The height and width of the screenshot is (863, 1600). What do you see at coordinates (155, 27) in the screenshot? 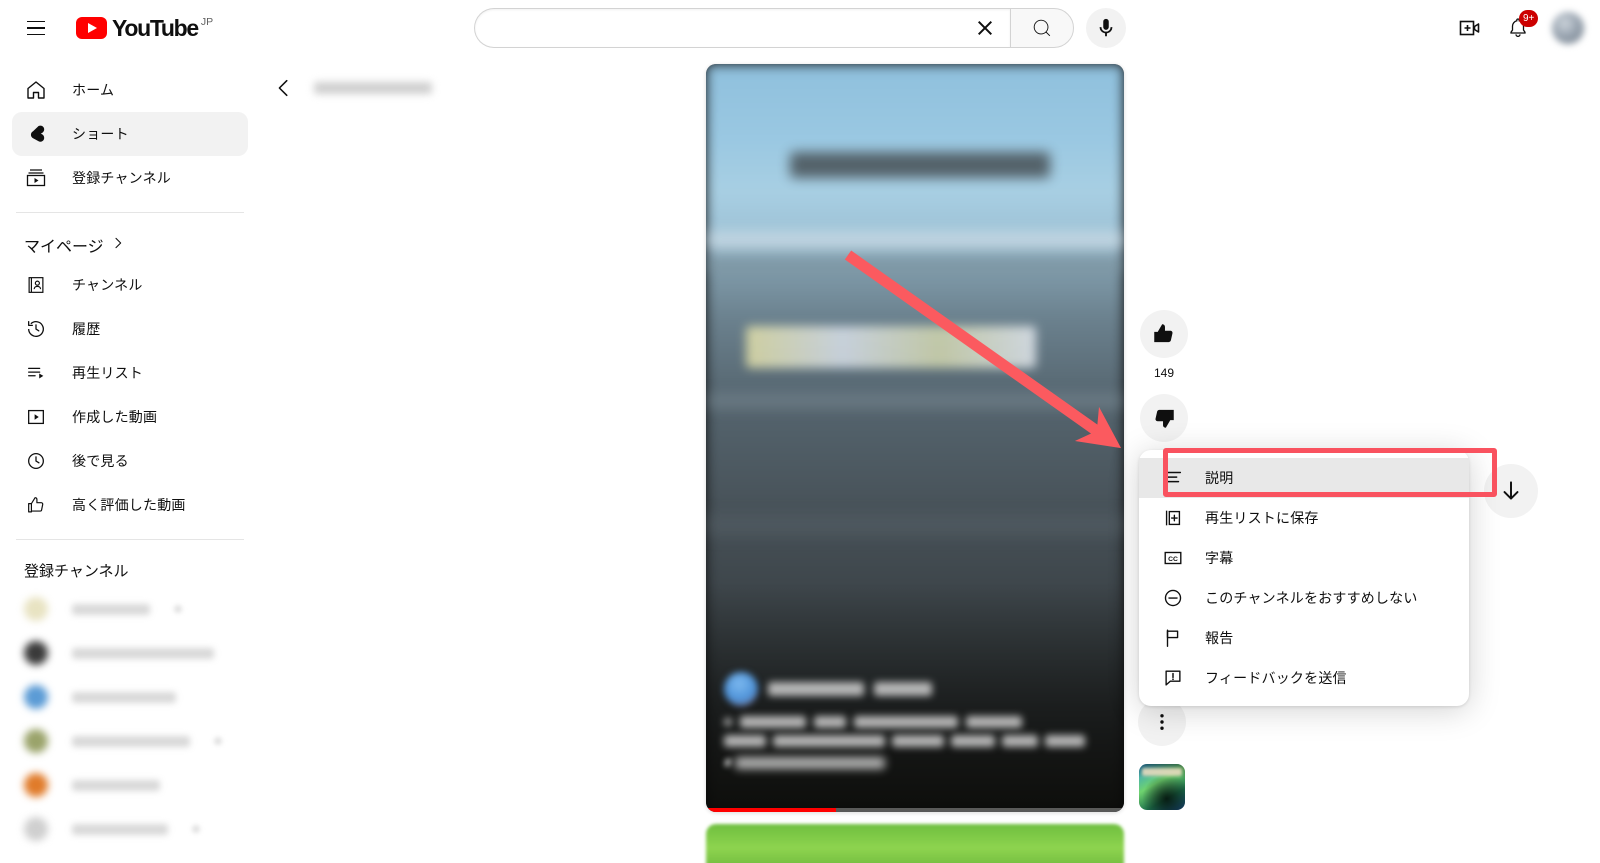
I see `youtube-logo-text: YouTube` at bounding box center [155, 27].